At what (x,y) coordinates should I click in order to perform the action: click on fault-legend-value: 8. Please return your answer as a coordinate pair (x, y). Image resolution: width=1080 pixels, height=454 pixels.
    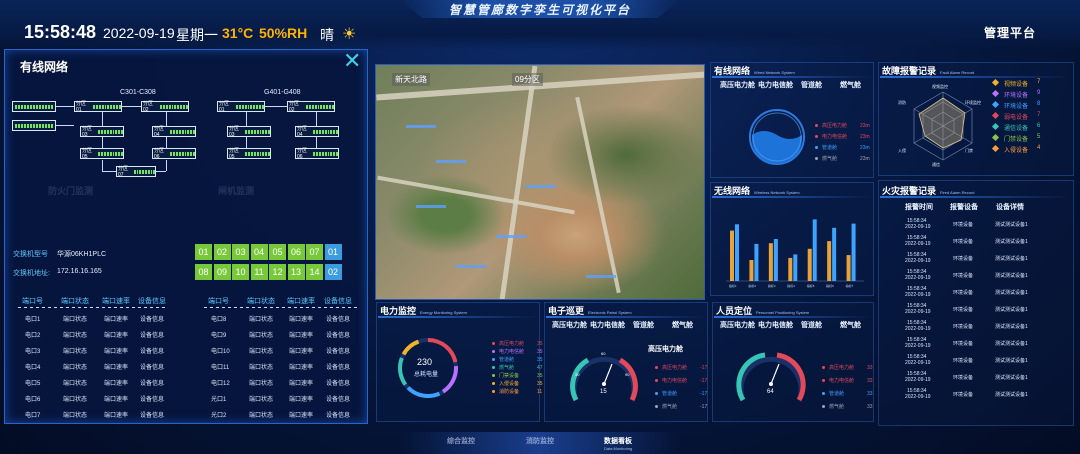
    Looking at the image, I should click on (1039, 104).